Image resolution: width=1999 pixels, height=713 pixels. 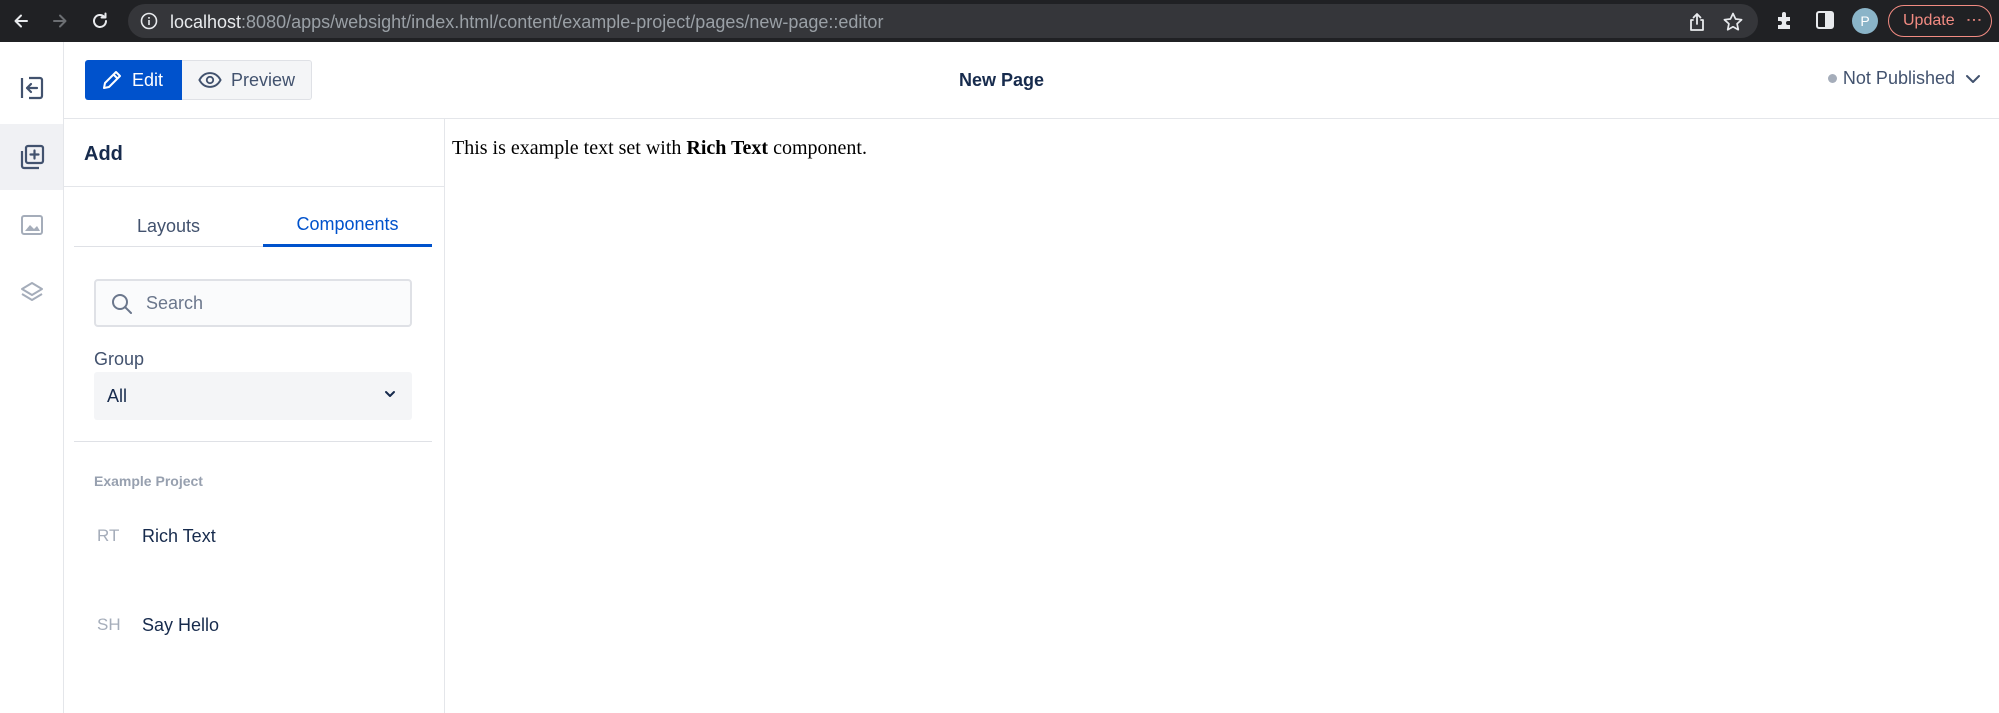 I want to click on add-component-icon, so click(x=32, y=157).